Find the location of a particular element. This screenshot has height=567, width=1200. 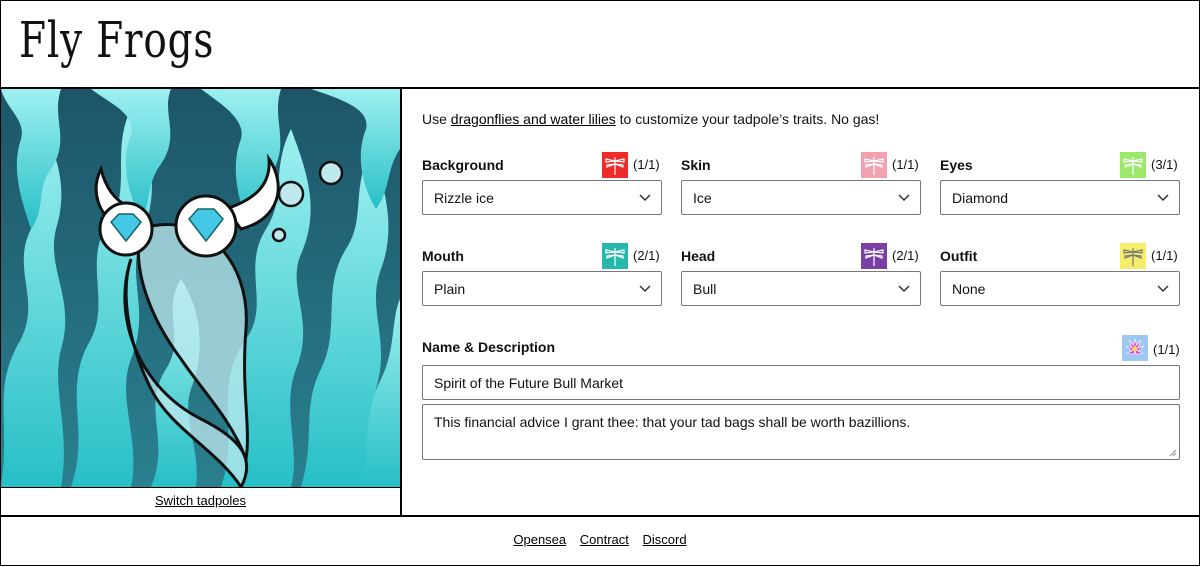

contract-link: Contract is located at coordinates (604, 539).